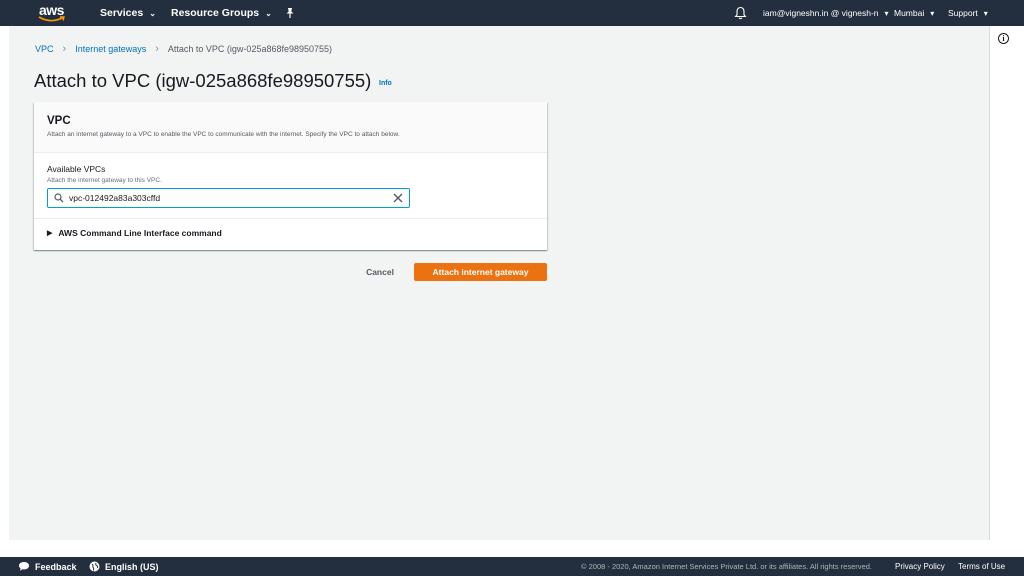 This screenshot has height=576, width=1024. I want to click on panel-title: VPC, so click(59, 121).